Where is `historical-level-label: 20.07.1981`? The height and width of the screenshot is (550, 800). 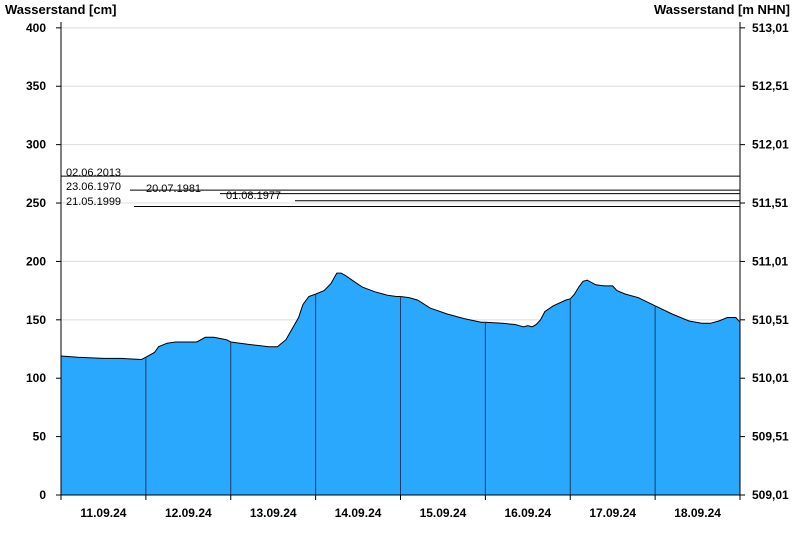 historical-level-label: 20.07.1981 is located at coordinates (173, 189).